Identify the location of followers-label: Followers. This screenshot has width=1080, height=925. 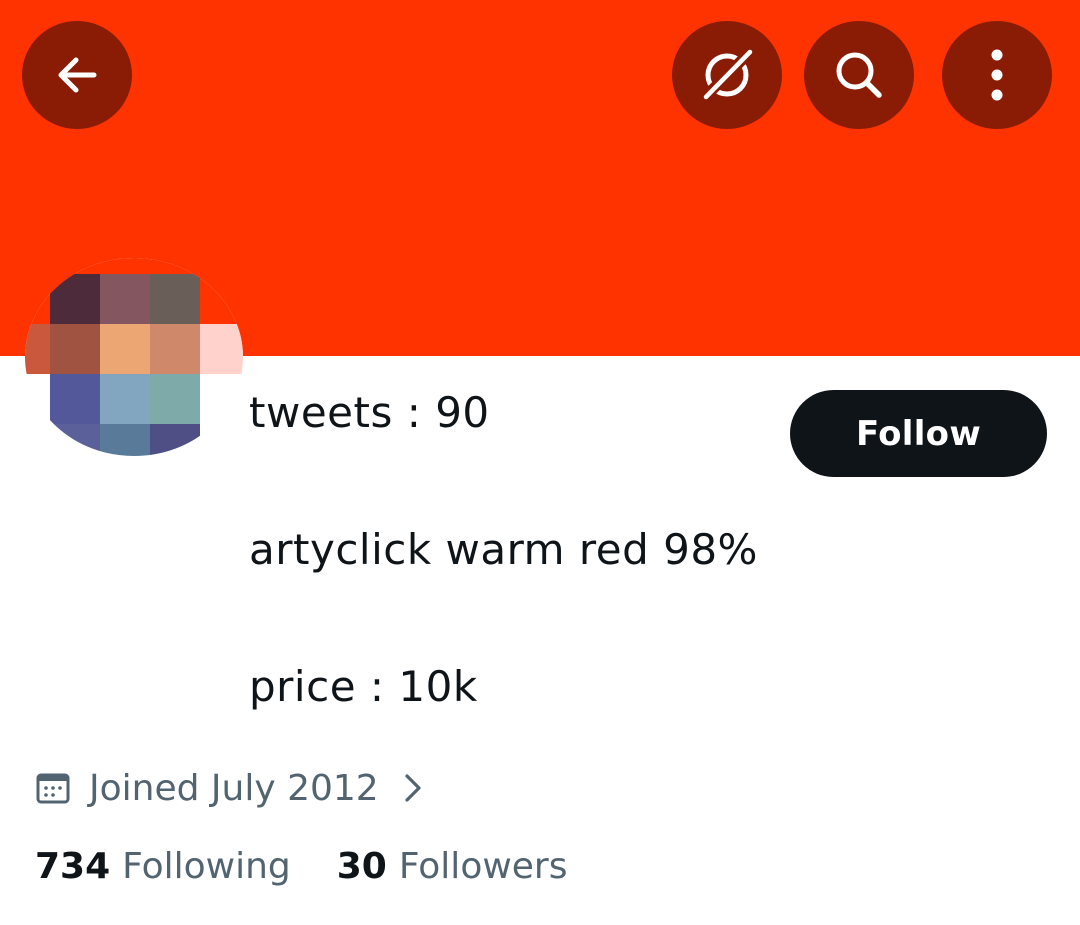
(483, 866).